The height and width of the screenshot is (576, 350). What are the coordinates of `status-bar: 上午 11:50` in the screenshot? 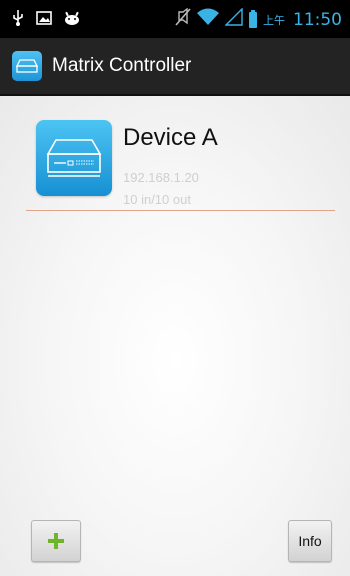 It's located at (175, 19).